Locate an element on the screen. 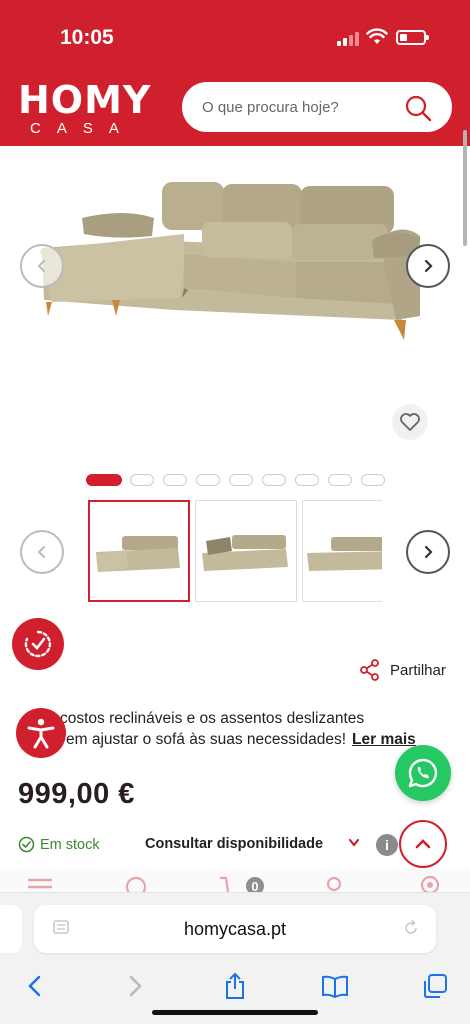  home-indicator is located at coordinates (235, 1012).